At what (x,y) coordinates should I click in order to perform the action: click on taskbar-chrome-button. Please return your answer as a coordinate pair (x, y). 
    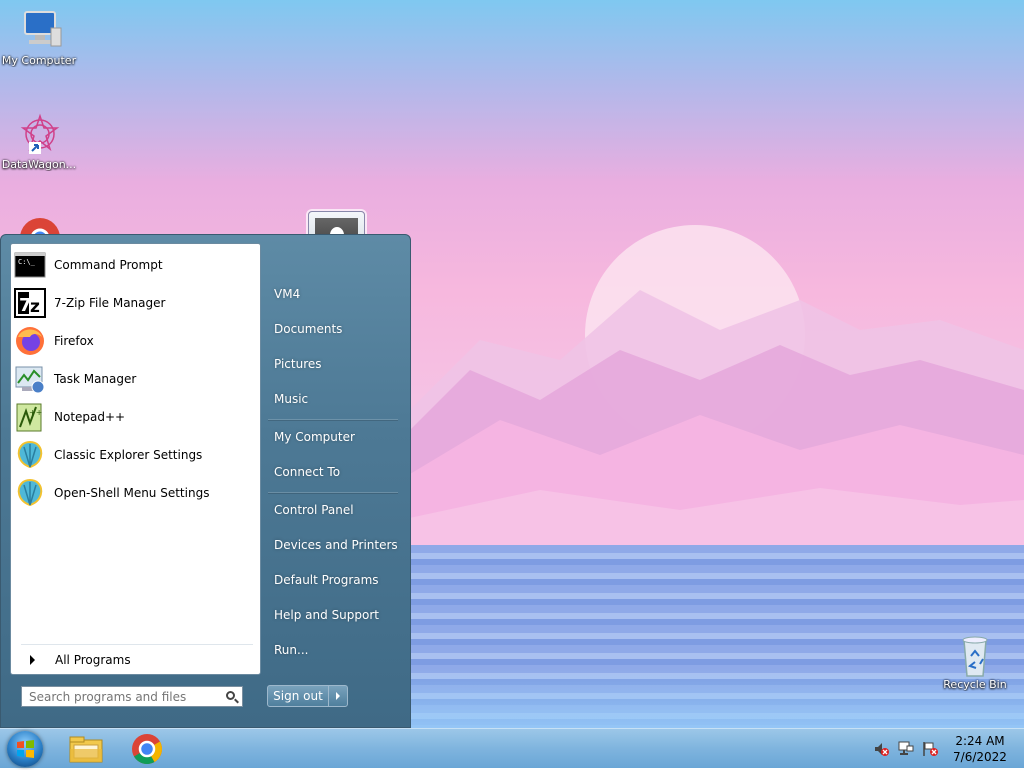
    Looking at the image, I should click on (147, 749).